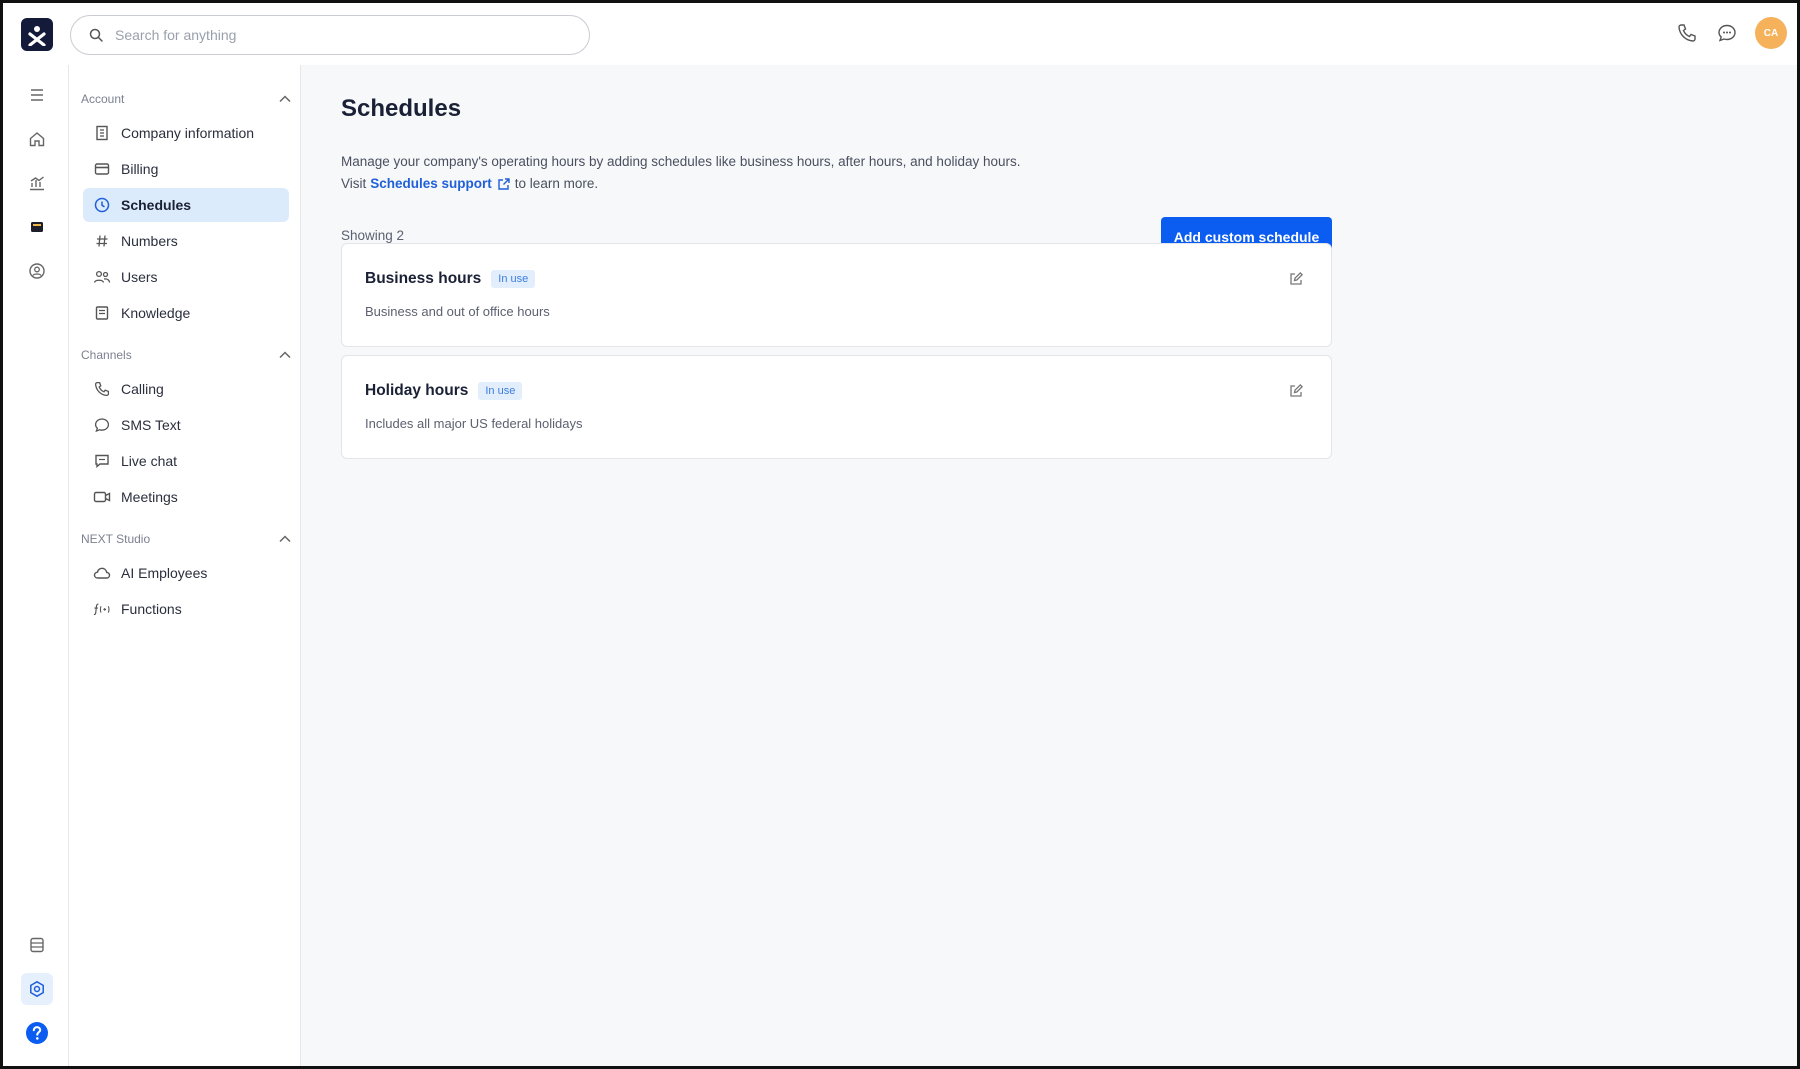  Describe the element at coordinates (900, 34) in the screenshot. I see `top-bar: CA` at that location.